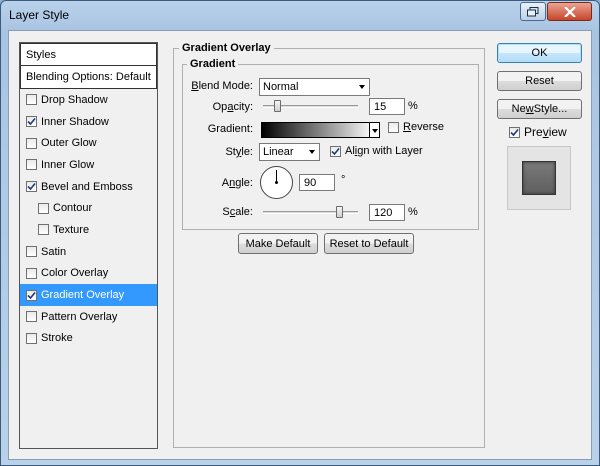 Image resolution: width=600 pixels, height=466 pixels. Describe the element at coordinates (54, 251) in the screenshot. I see `style-item-label: Satin` at that location.